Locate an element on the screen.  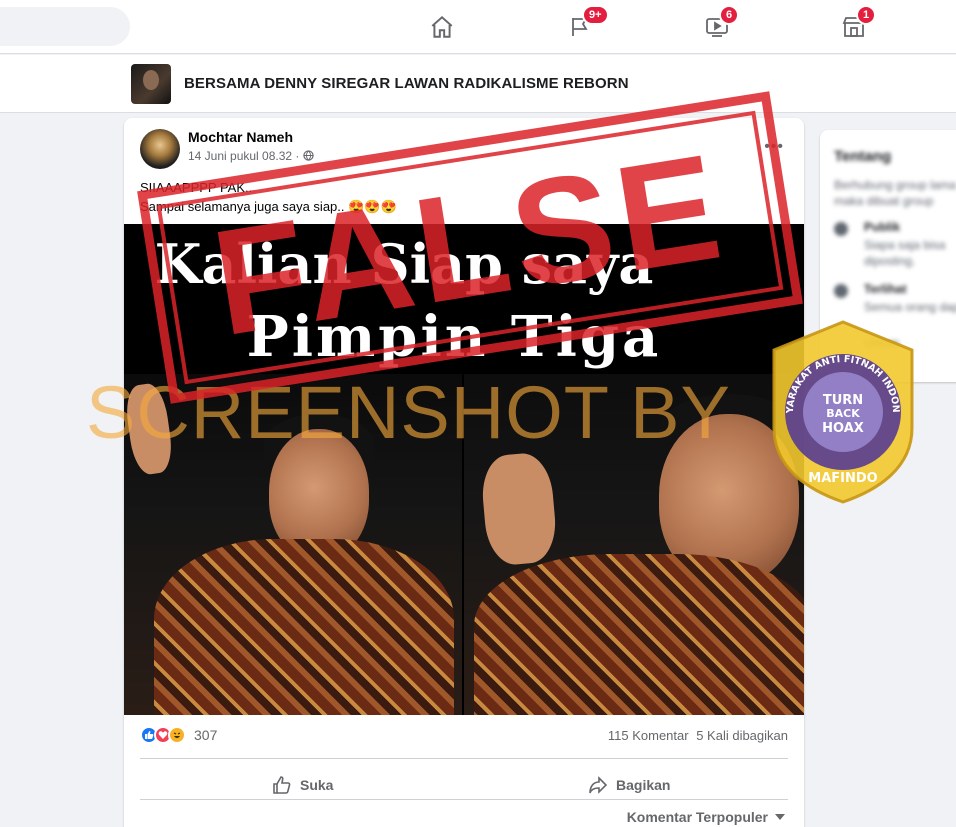
like-button: Suka is located at coordinates (302, 785).